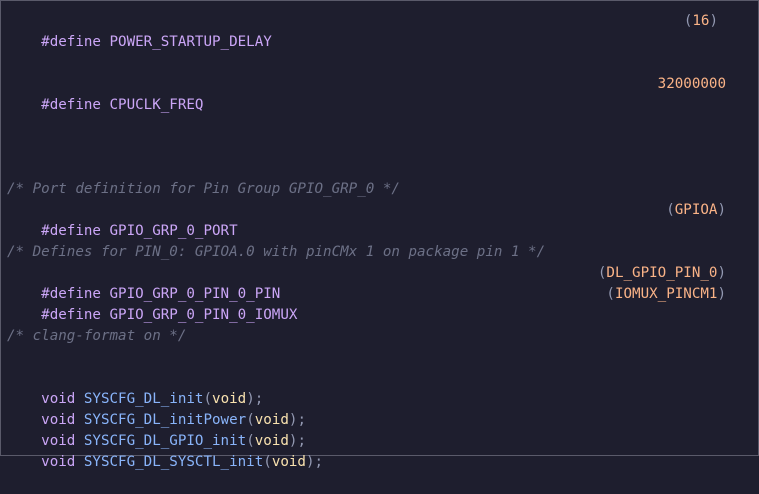 This screenshot has height=494, width=759. What do you see at coordinates (203, 315) in the screenshot?
I see `macro-name: GPIO_GRP_0_PIN_0_IOMUX` at bounding box center [203, 315].